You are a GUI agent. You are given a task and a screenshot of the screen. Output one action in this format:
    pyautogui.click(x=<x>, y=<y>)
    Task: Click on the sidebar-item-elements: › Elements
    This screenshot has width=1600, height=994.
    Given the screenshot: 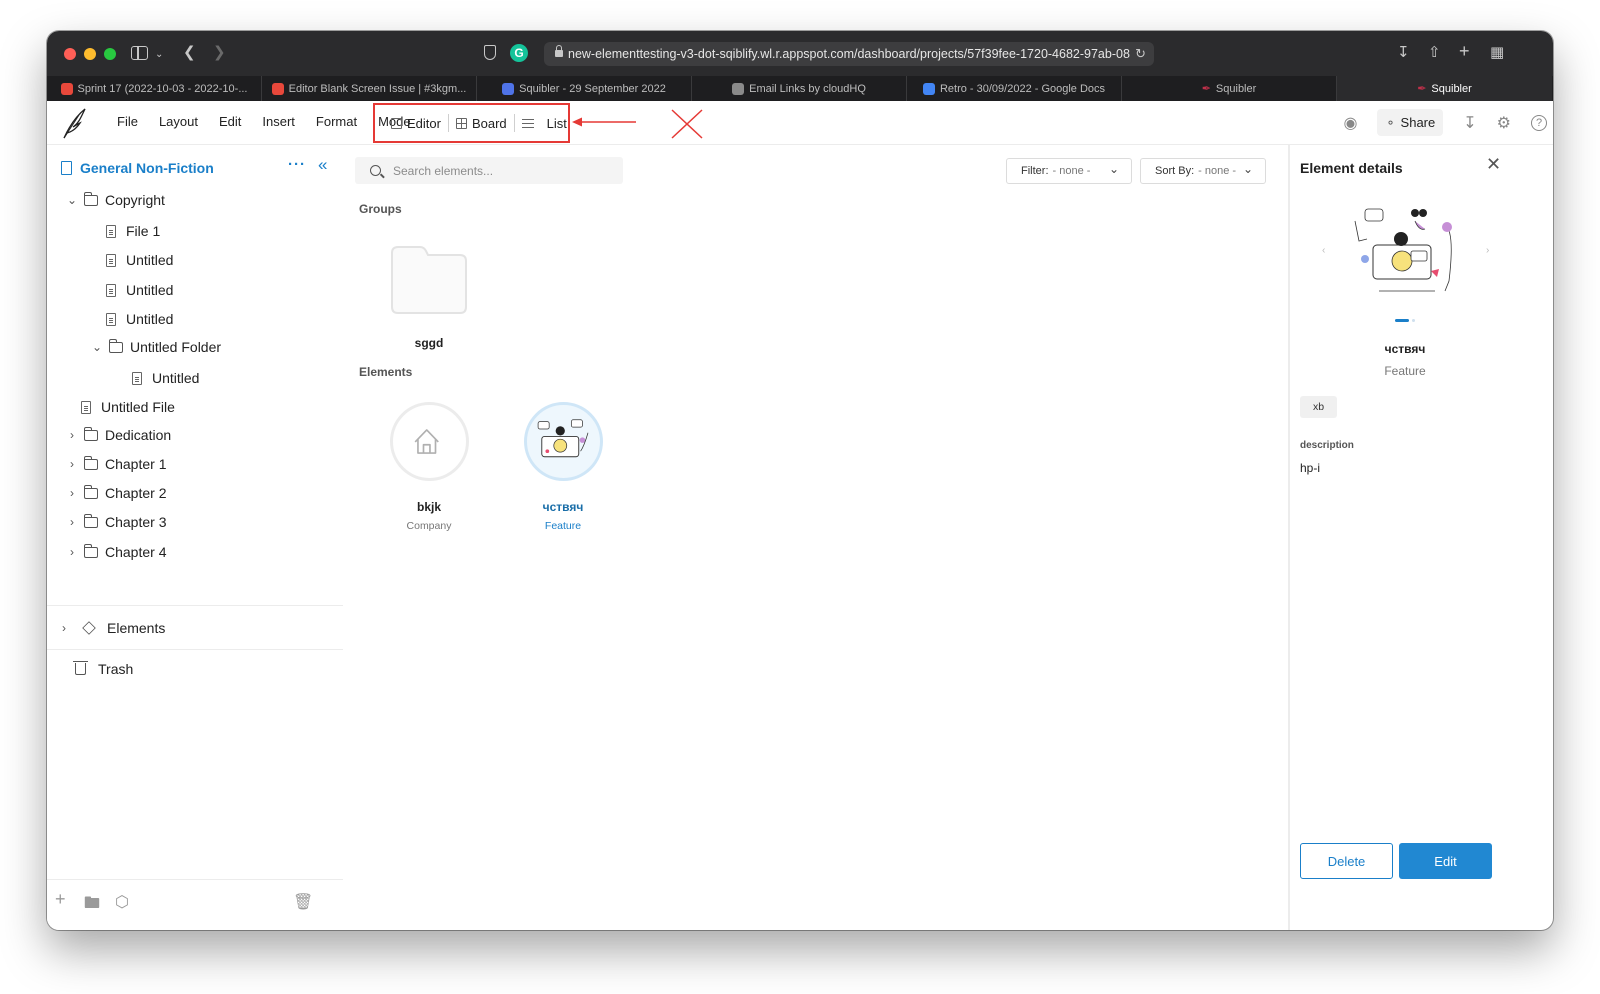 What is the action you would take?
    pyautogui.click(x=195, y=627)
    